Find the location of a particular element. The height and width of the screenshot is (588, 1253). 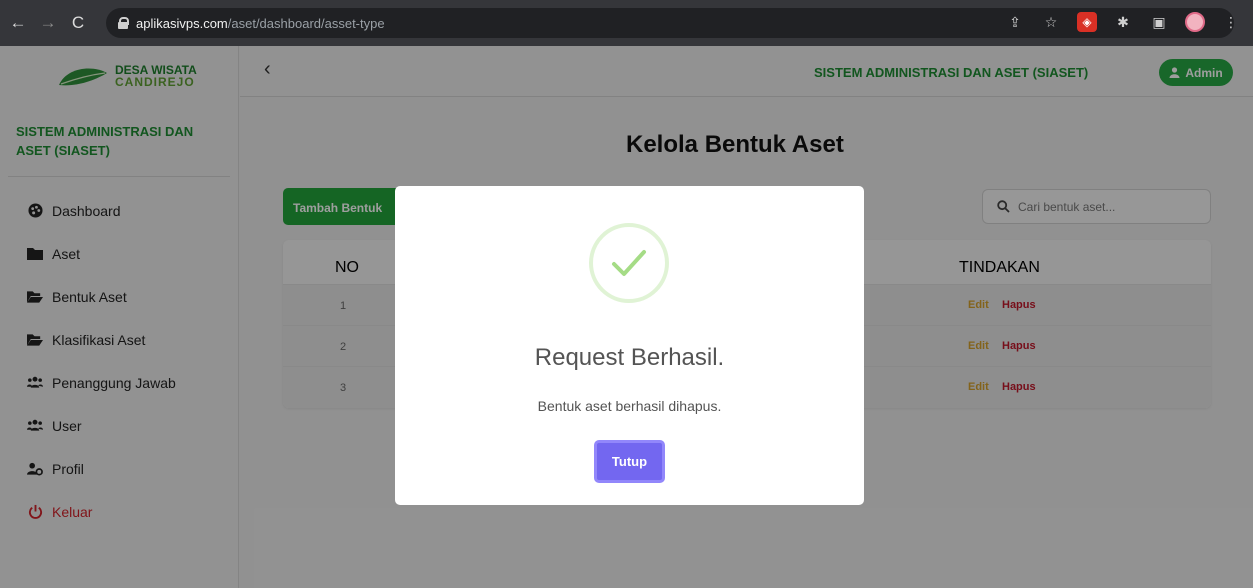

kebab-menu-icon: ⋮ is located at coordinates (1231, 22).